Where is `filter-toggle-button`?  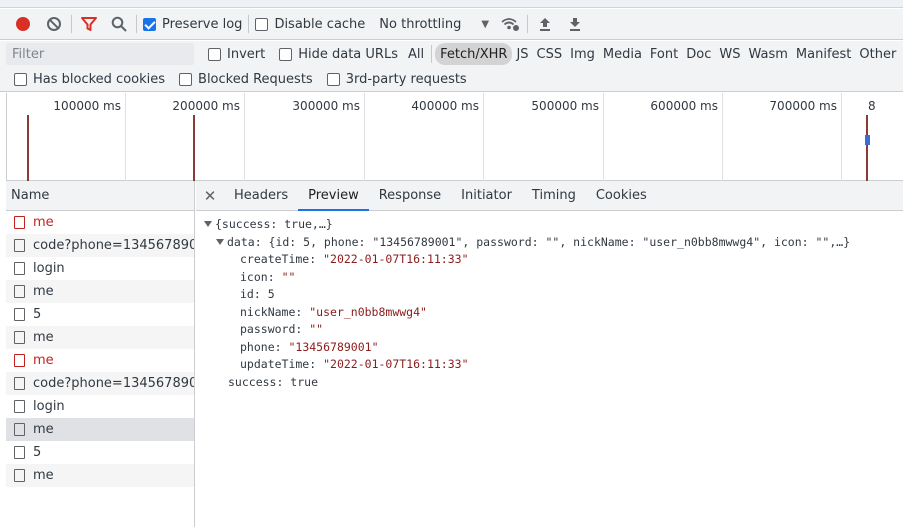 filter-toggle-button is located at coordinates (89, 24).